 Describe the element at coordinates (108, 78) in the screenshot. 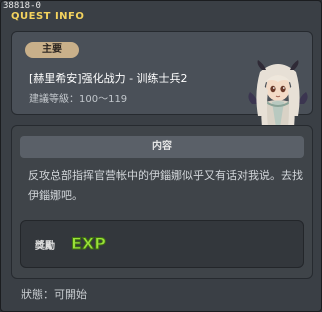

I see `quest-name: [赫里希安]强化战力 - 训练士兵2` at that location.